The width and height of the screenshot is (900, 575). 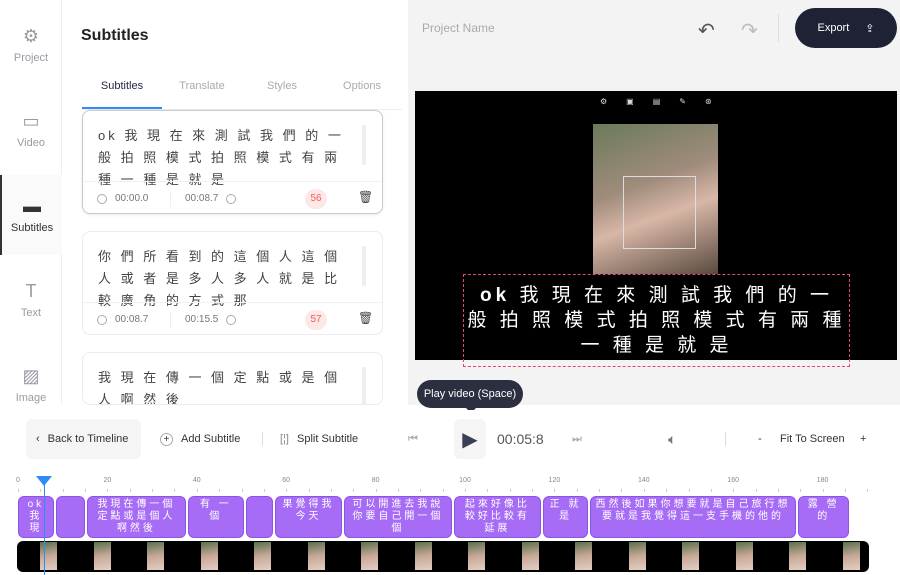 I want to click on current-time: 00:05:8, so click(x=520, y=439).